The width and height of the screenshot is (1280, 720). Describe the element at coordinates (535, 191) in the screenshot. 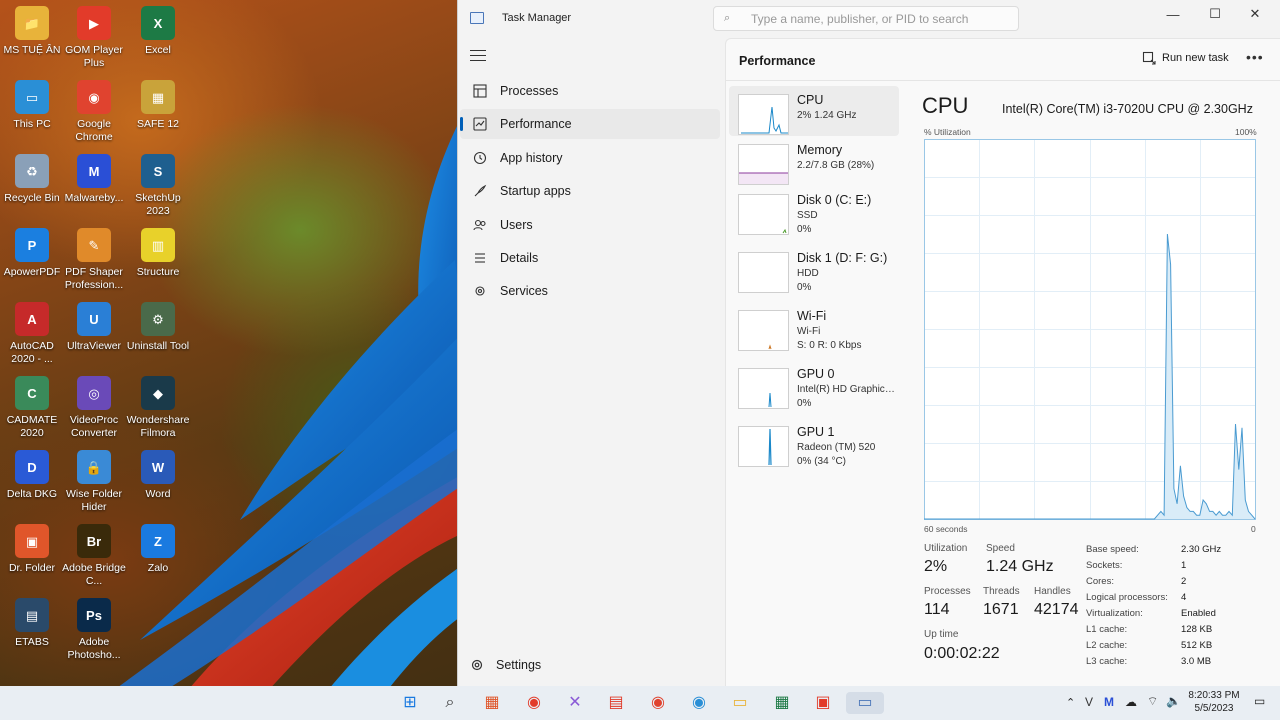

I see `sidebar-item-label: Startup apps` at that location.